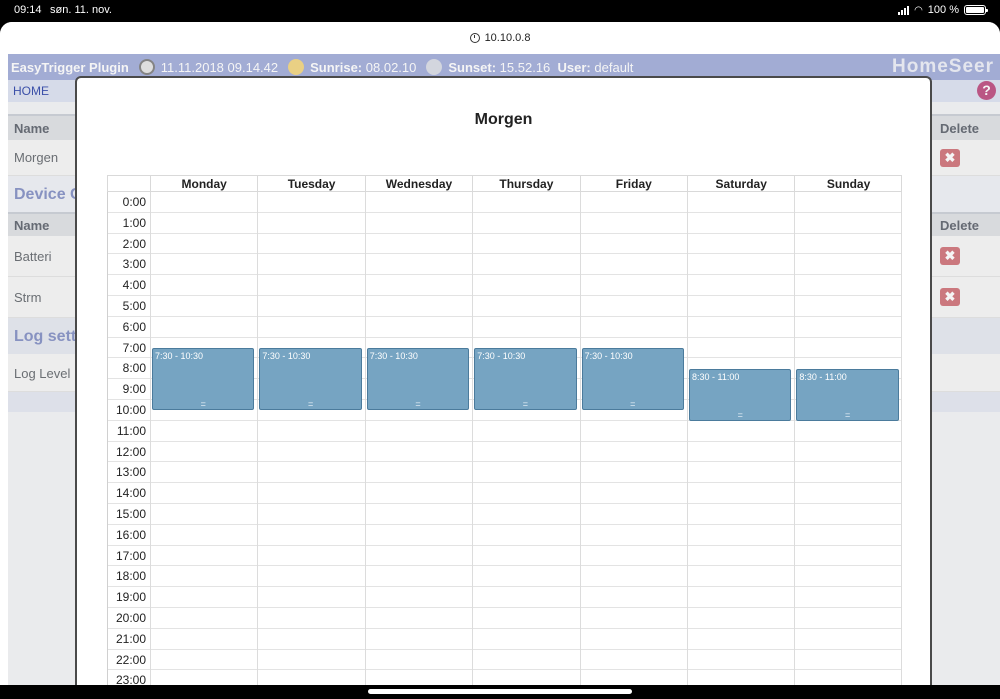 Image resolution: width=1000 pixels, height=699 pixels. Describe the element at coordinates (504, 535) in the screenshot. I see `hour-row: 16:00` at that location.